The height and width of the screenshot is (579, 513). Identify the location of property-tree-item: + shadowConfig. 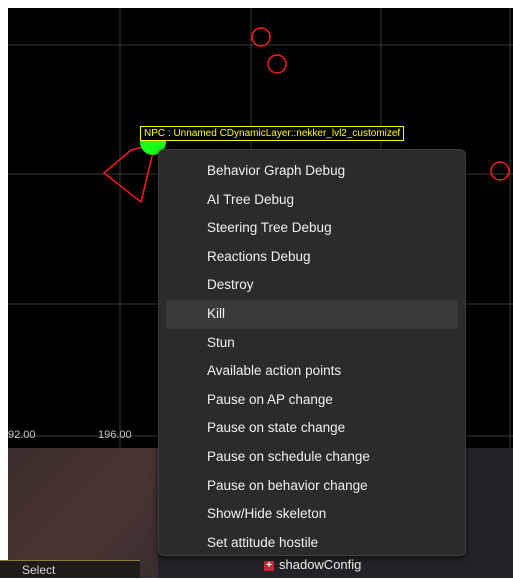
(312, 565).